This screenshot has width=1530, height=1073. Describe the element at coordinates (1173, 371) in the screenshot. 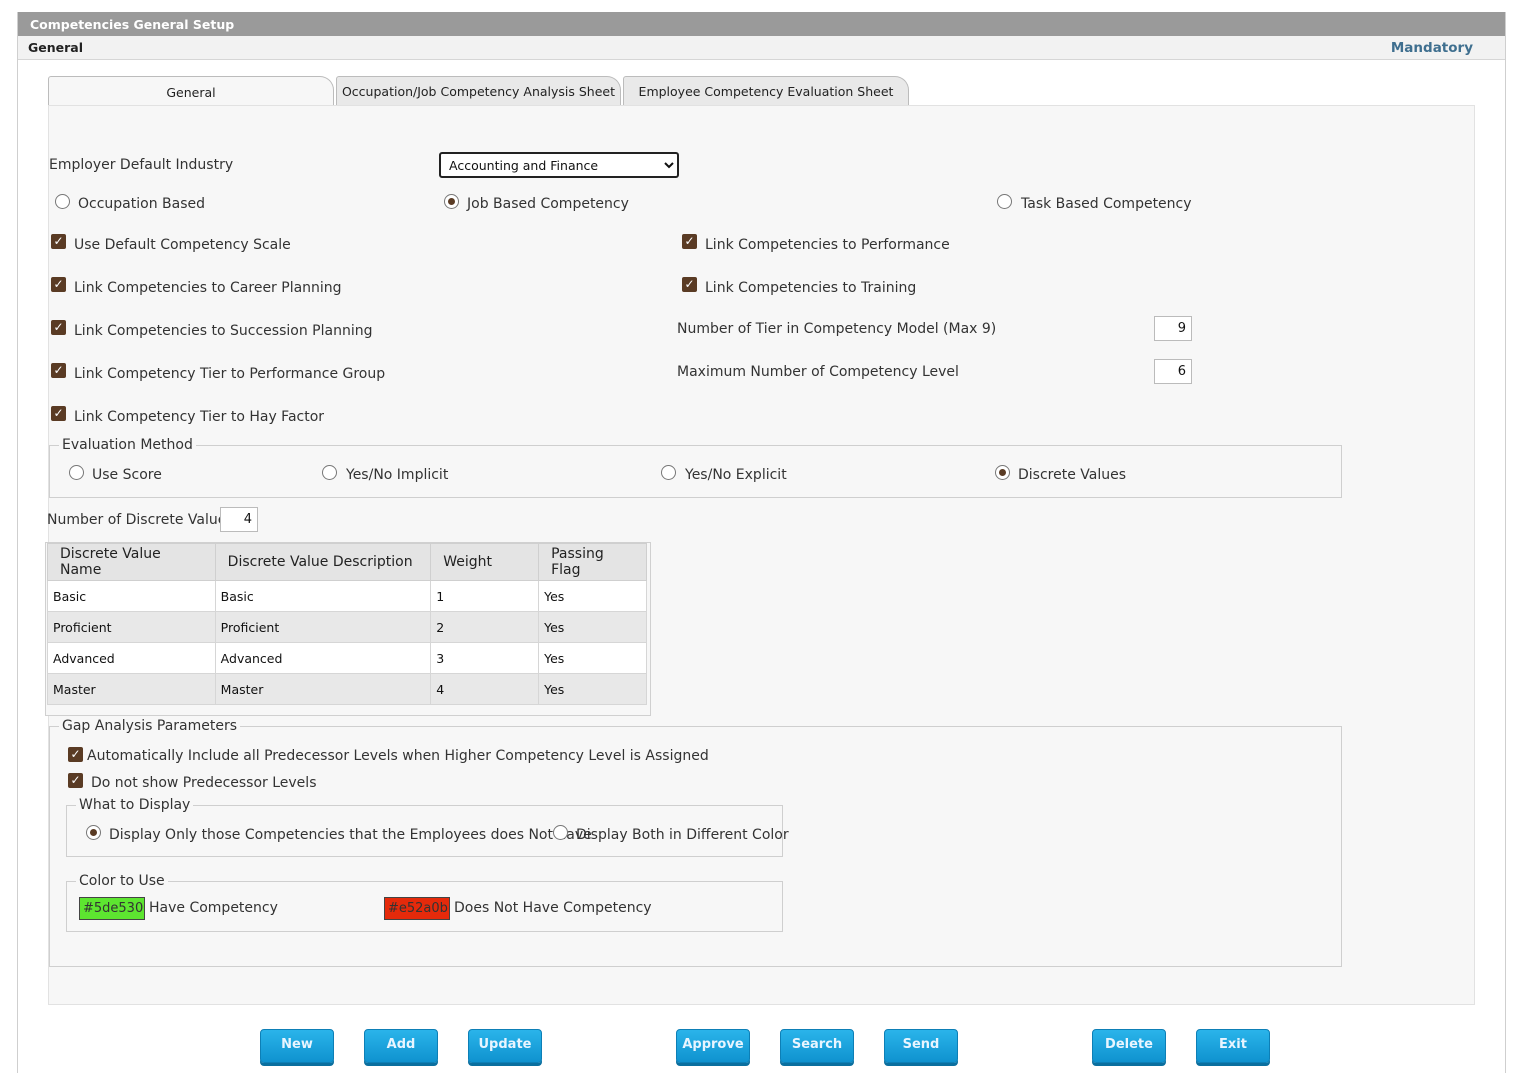

I see `max-level-input: 6` at that location.